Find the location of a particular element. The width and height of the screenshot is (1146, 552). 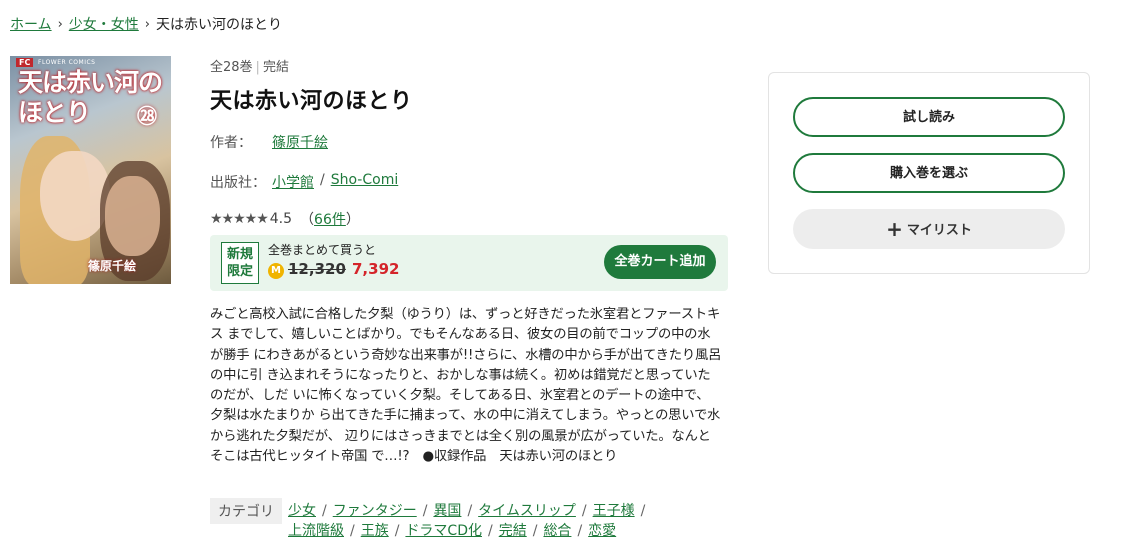

purchase-panel: 試し読み 購入巻を選ぶ + マイリスト is located at coordinates (929, 173).